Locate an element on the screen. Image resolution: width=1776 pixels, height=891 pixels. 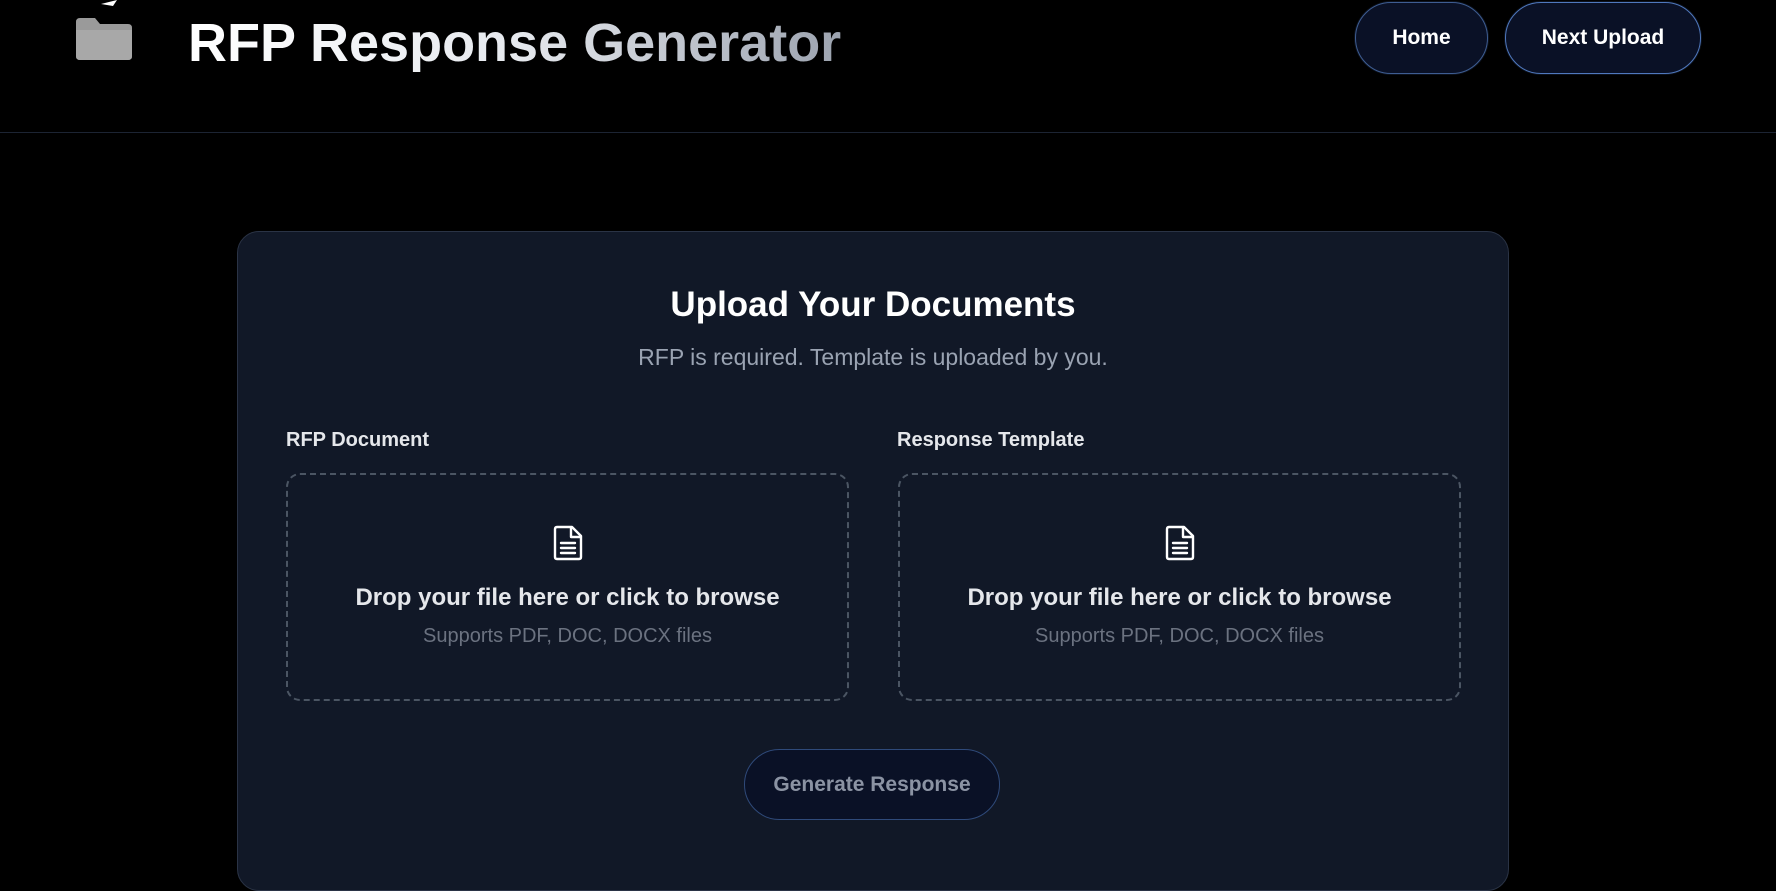
app-title: RFP Response Generator is located at coordinates (514, 43).